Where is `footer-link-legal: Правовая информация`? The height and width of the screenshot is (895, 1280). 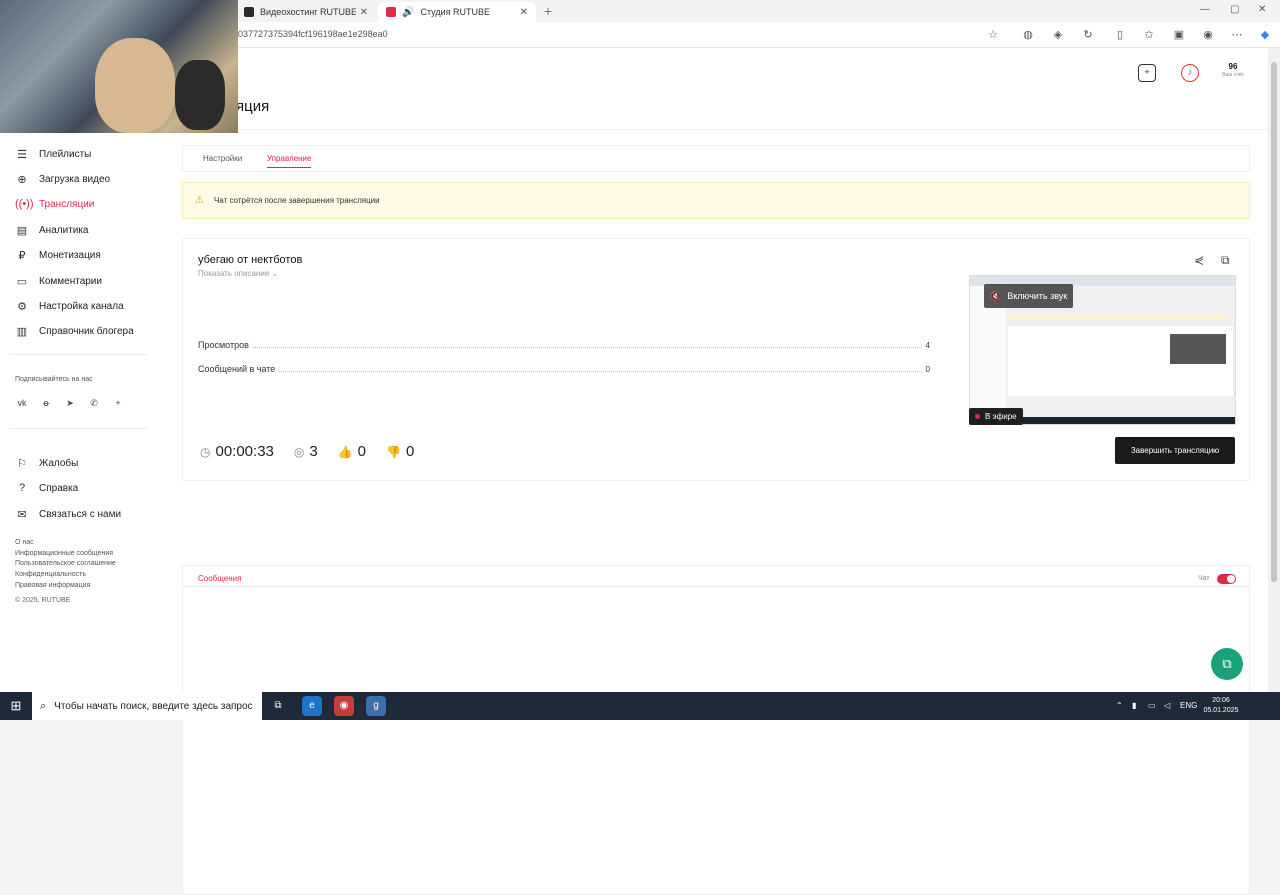
footer-link-legal: Правовая информация is located at coordinates (65, 586).